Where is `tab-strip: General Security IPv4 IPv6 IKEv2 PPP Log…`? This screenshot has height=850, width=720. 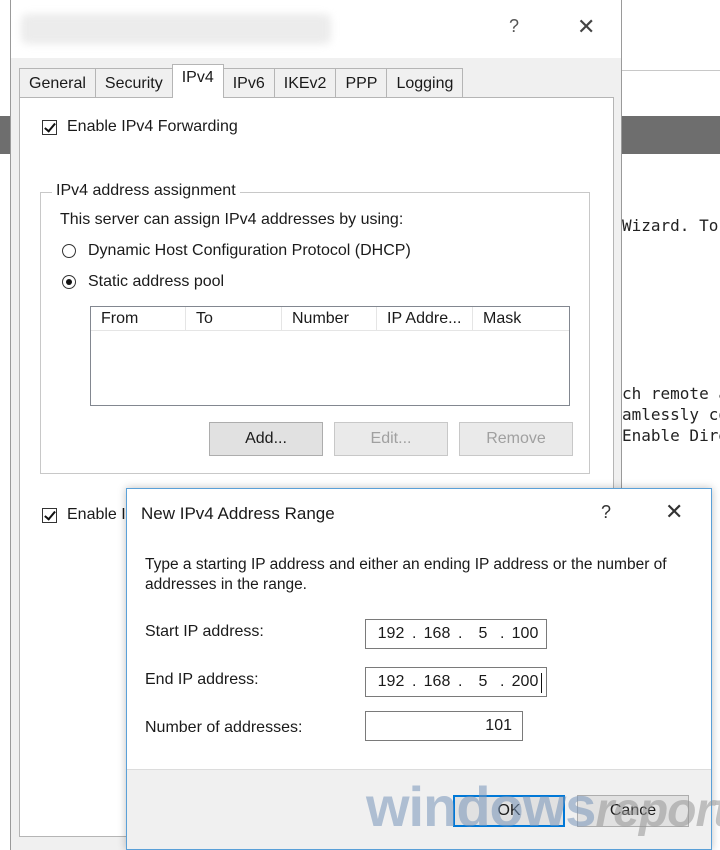 tab-strip: General Security IPv4 IPv6 IKEv2 PPP Log… is located at coordinates (241, 81).